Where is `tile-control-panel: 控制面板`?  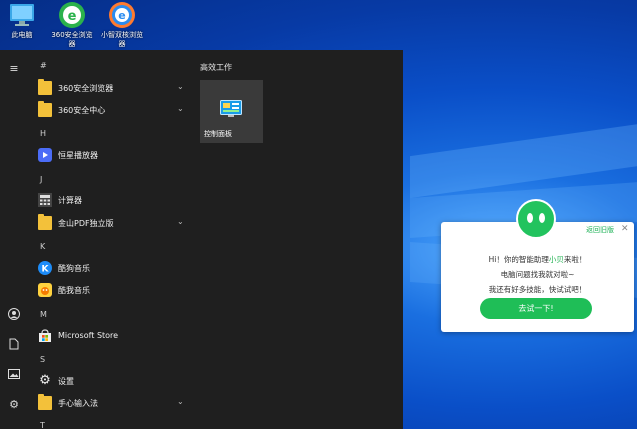
tile-control-panel: 控制面板 is located at coordinates (231, 111).